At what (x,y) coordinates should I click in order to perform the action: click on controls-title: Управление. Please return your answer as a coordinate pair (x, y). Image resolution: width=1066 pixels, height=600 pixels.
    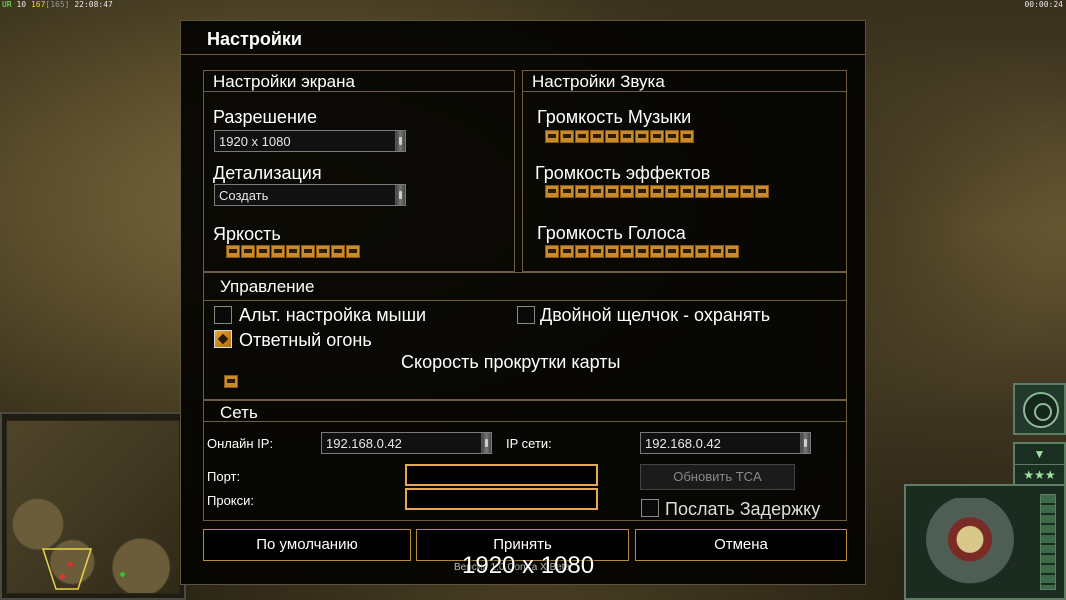
    Looking at the image, I should click on (267, 286).